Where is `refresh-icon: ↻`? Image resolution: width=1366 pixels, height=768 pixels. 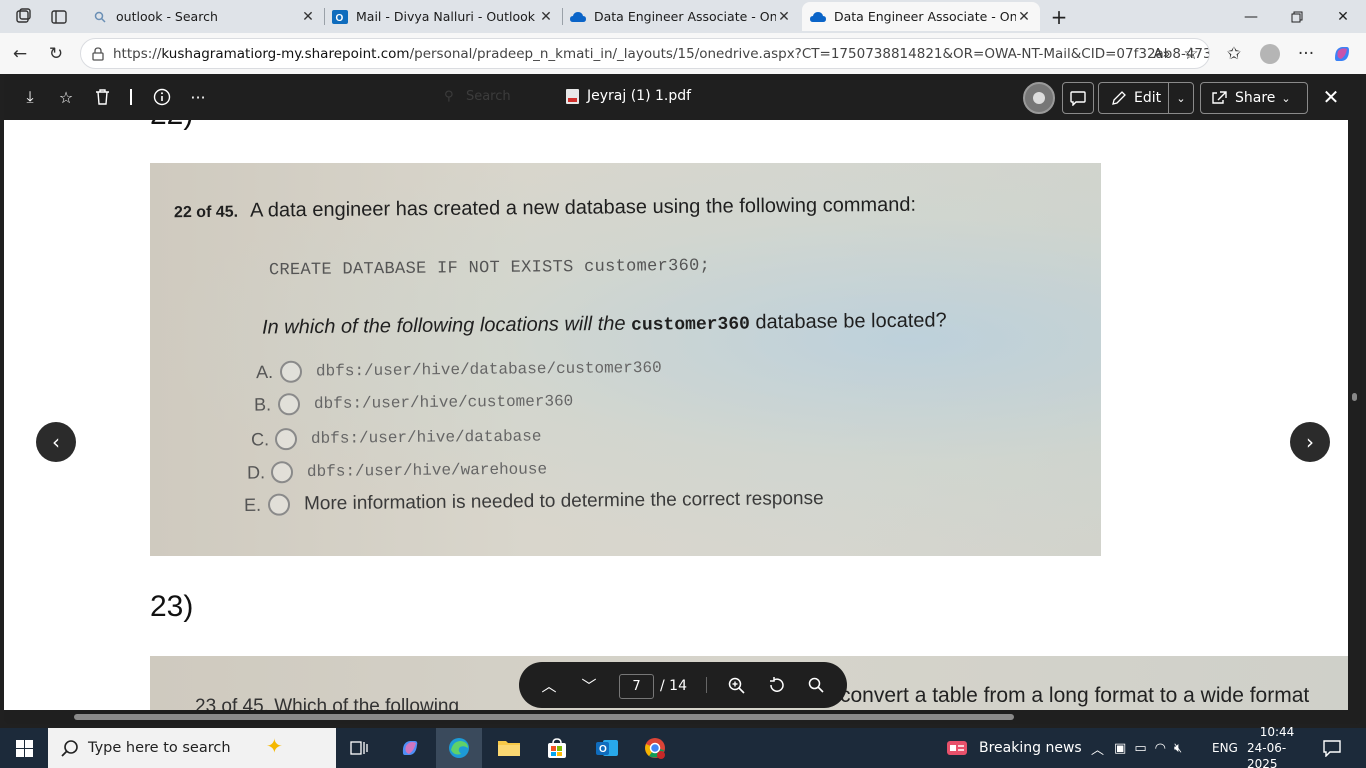
refresh-icon: ↻ is located at coordinates (56, 54).